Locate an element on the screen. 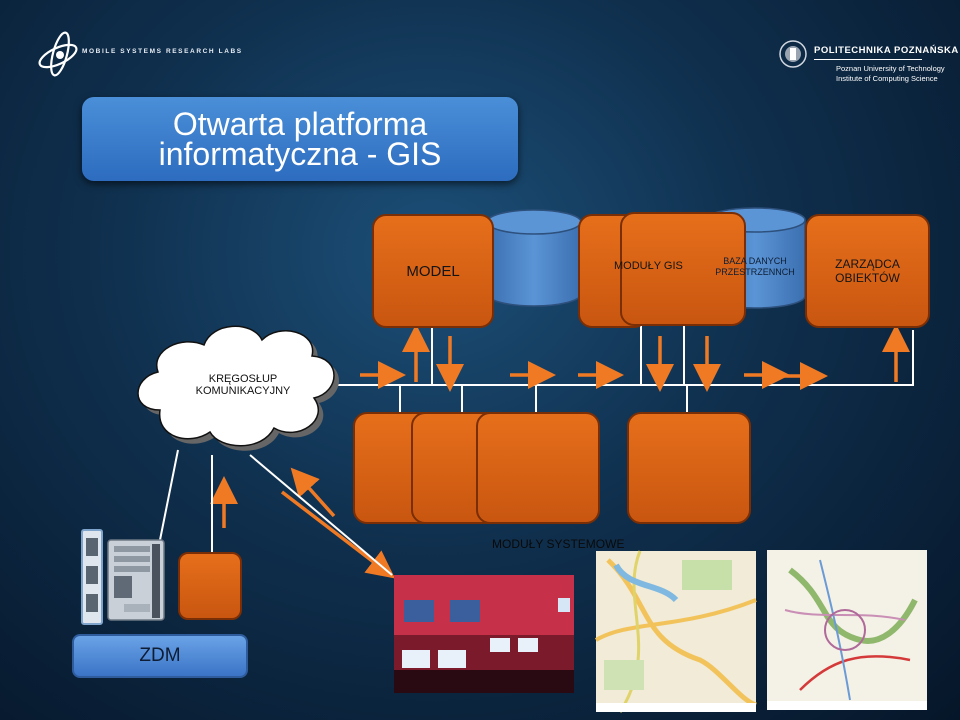 Image resolution: width=960 pixels, height=720 pixels. spatial-database-label: BAZA DANYCH PRZESTRZENNCH is located at coordinates (755, 266).